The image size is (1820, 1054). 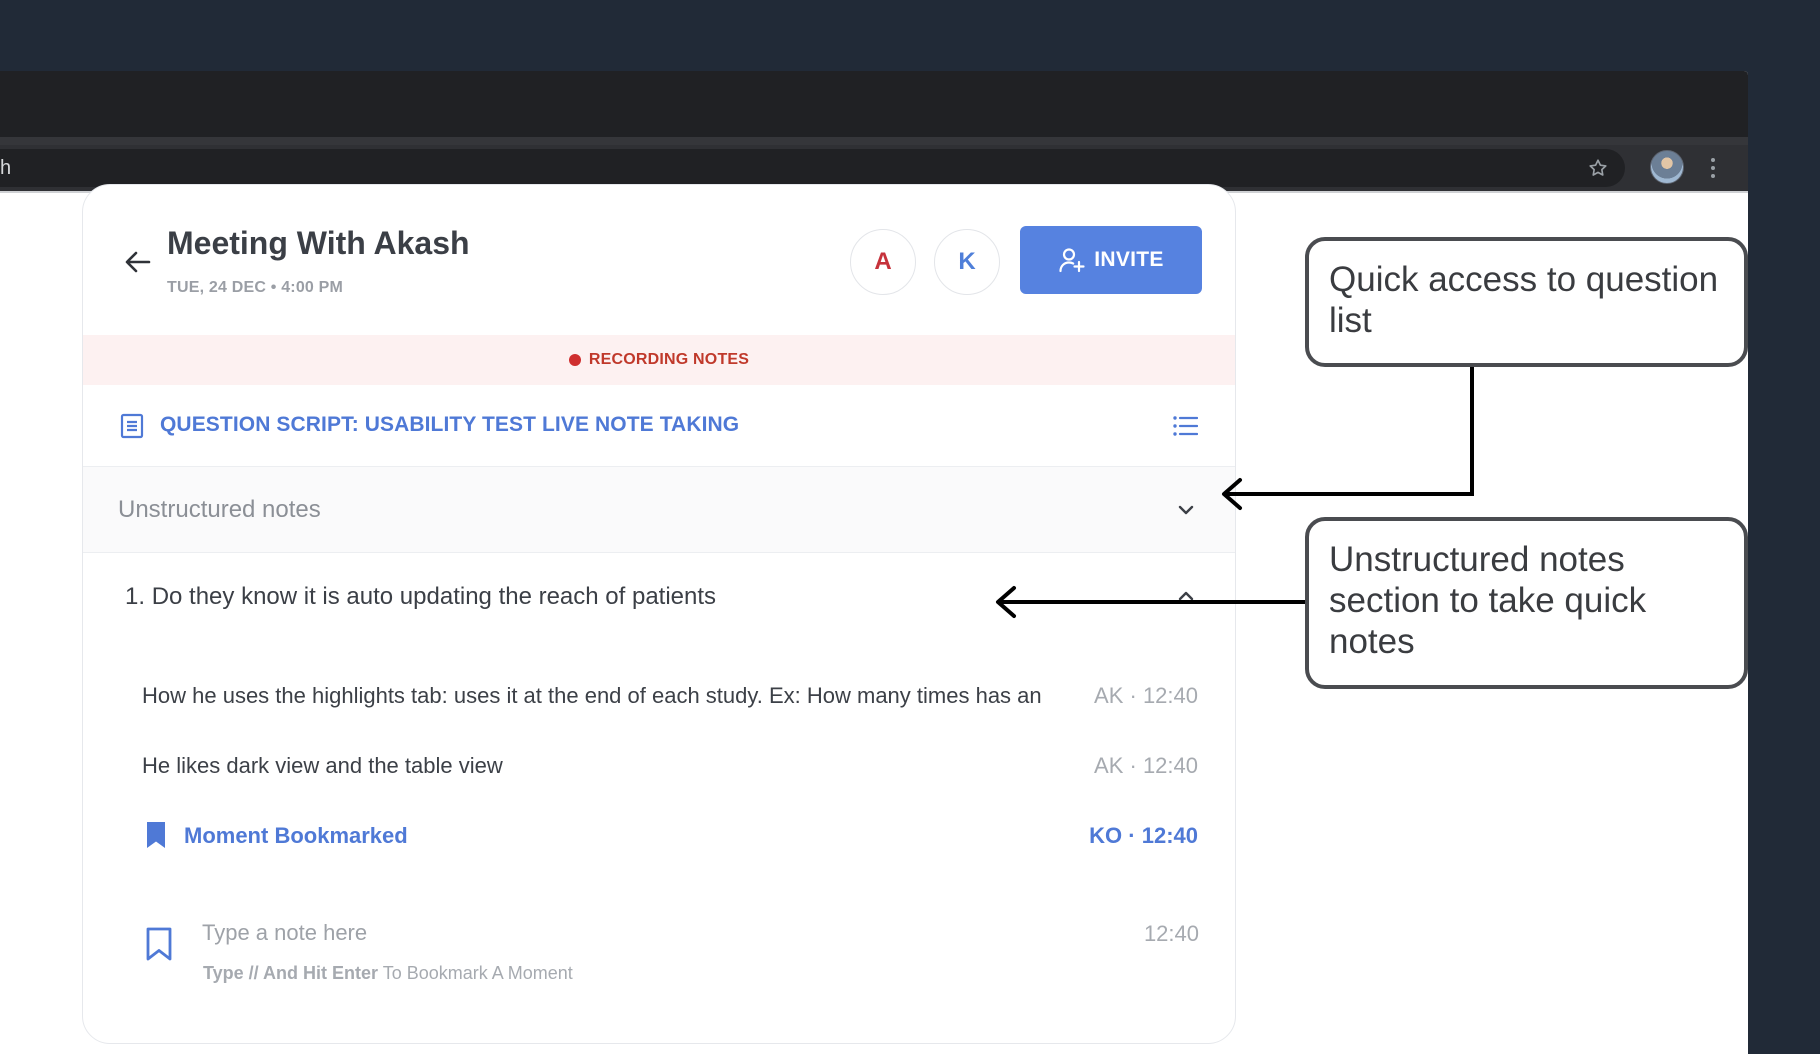 What do you see at coordinates (1129, 259) in the screenshot?
I see `invite-label: INVITE` at bounding box center [1129, 259].